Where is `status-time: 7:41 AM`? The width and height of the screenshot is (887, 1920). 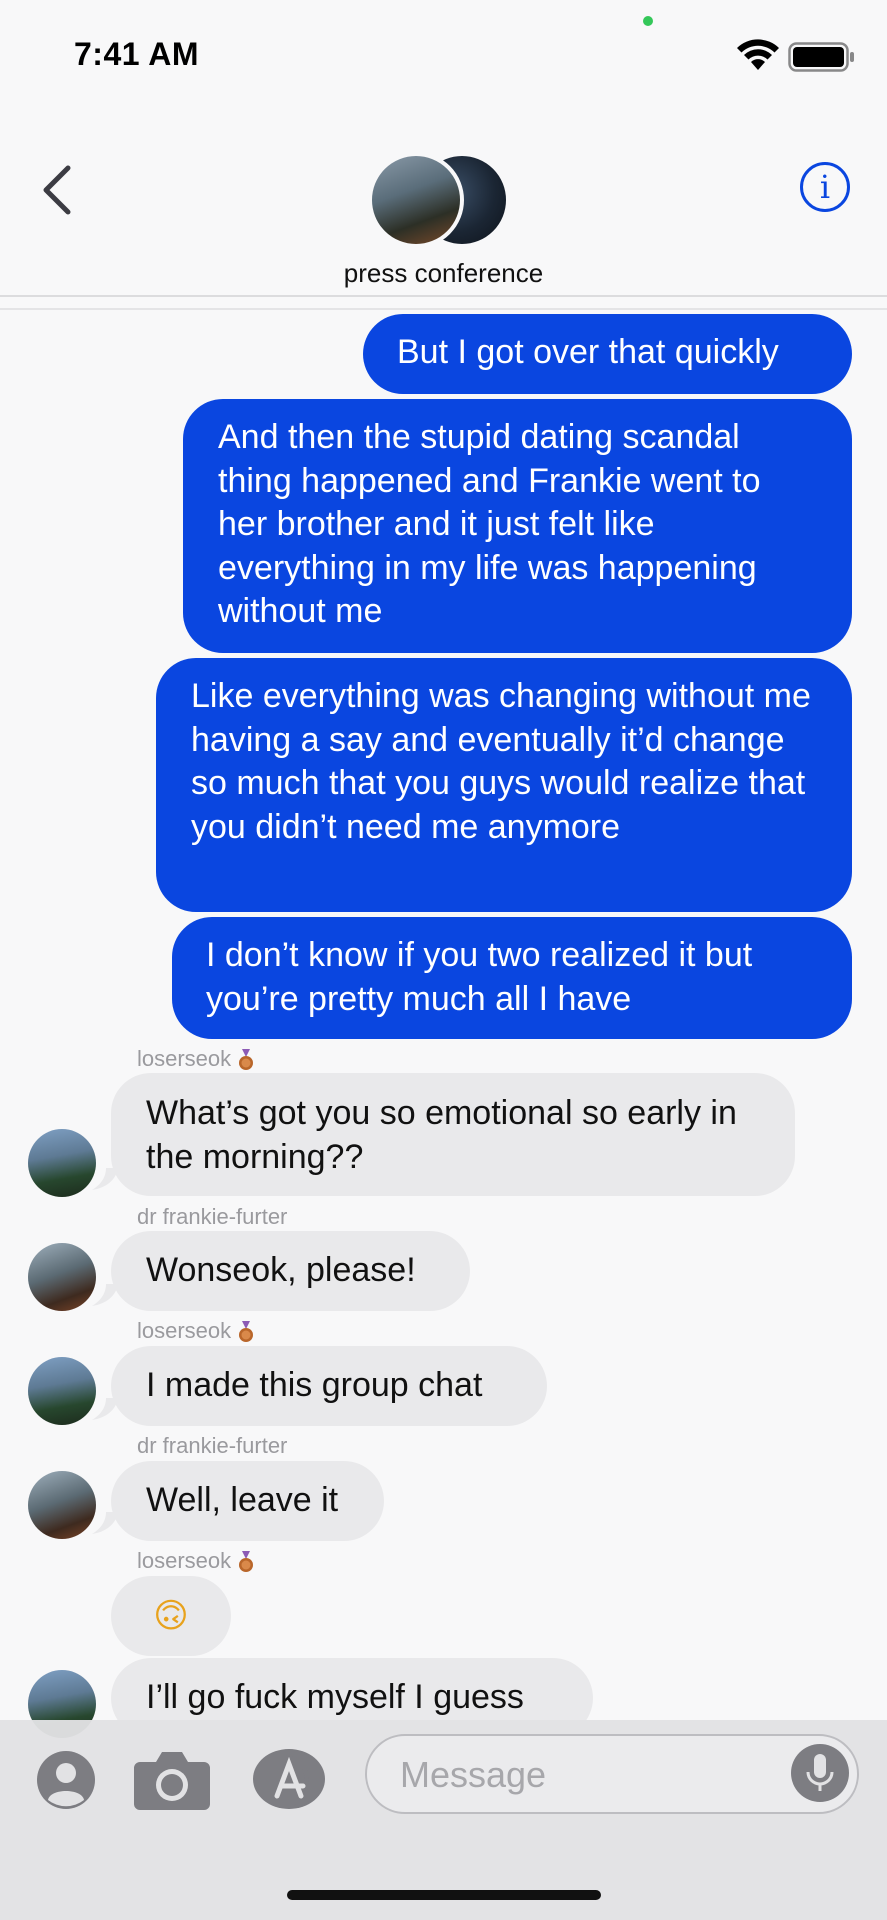 status-time: 7:41 AM is located at coordinates (137, 54).